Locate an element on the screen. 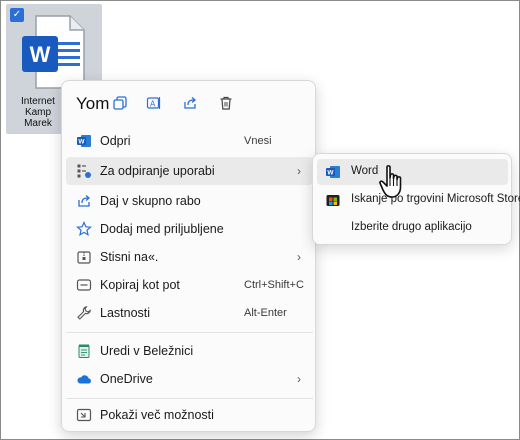  delete-button is located at coordinates (226, 103).